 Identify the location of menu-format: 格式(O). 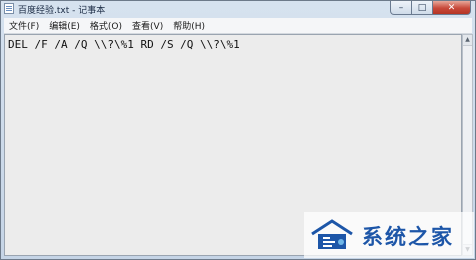
(106, 25).